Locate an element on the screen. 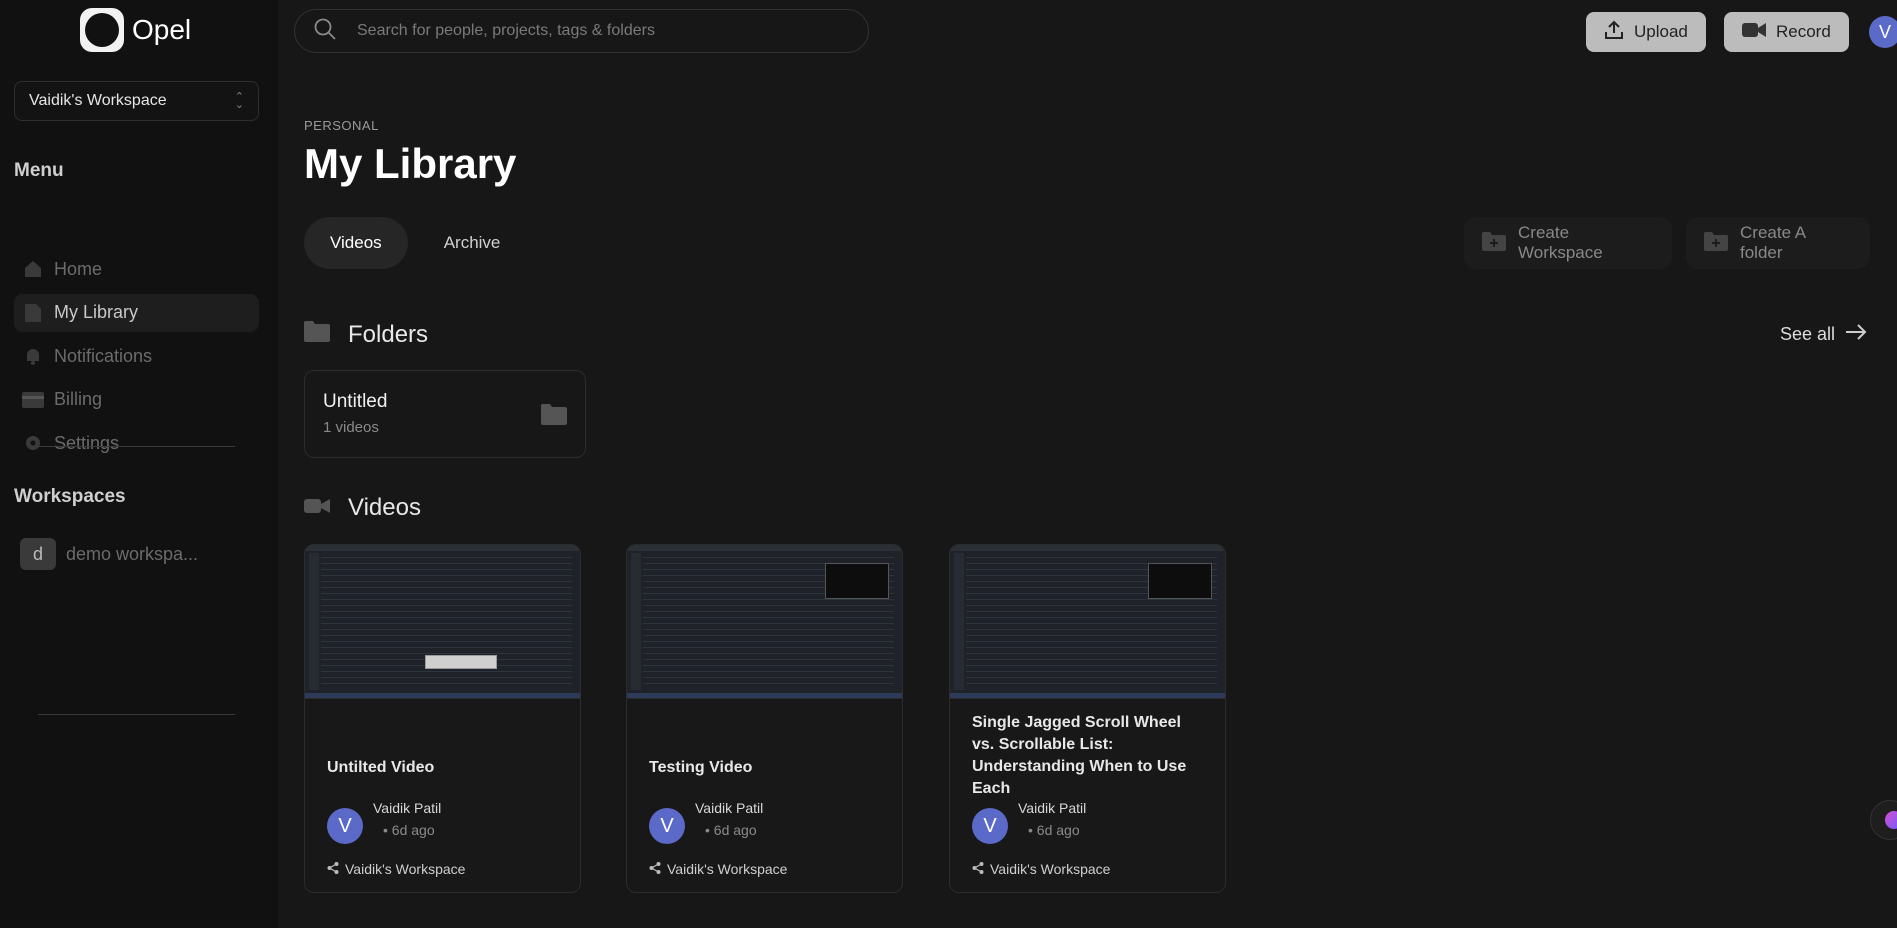 The height and width of the screenshot is (928, 1897). user-avatar: V is located at coordinates (1883, 32).